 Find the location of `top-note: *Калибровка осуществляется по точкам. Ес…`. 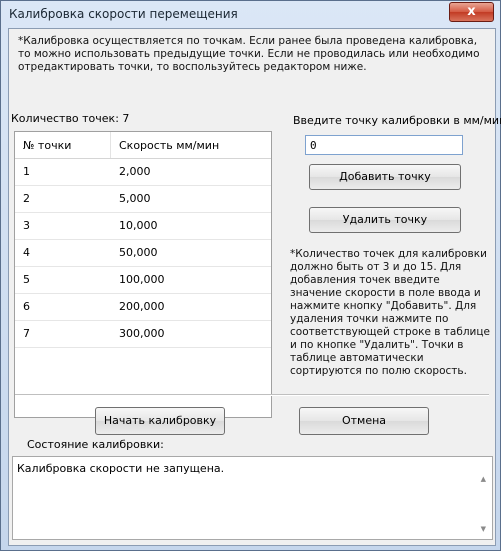

top-note: *Калибровка осуществляется по точкам. Ес… is located at coordinates (249, 54).